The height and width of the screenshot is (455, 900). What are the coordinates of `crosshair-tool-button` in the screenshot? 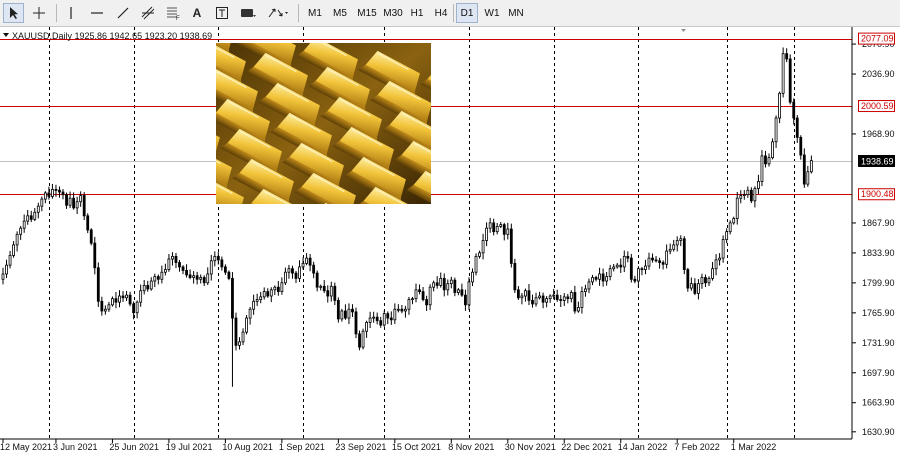 It's located at (39, 13).